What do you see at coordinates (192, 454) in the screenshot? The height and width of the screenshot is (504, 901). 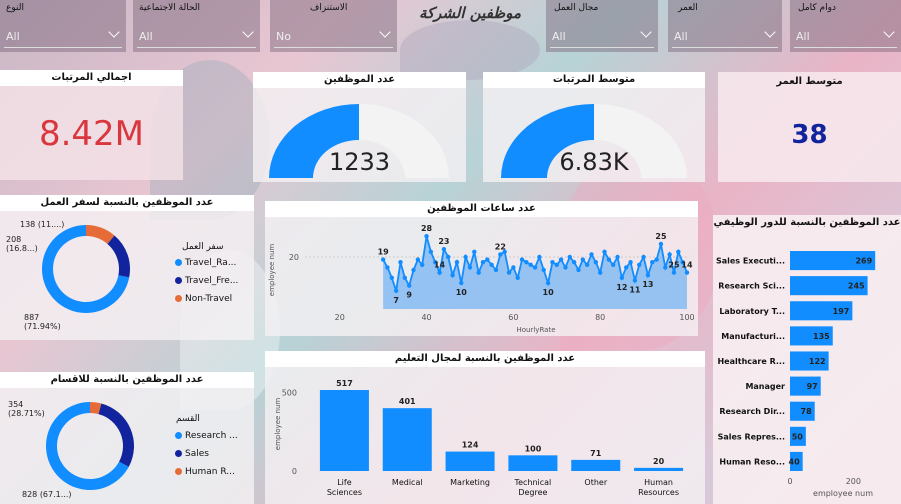 I see `legend-item-sales: Sales` at bounding box center [192, 454].